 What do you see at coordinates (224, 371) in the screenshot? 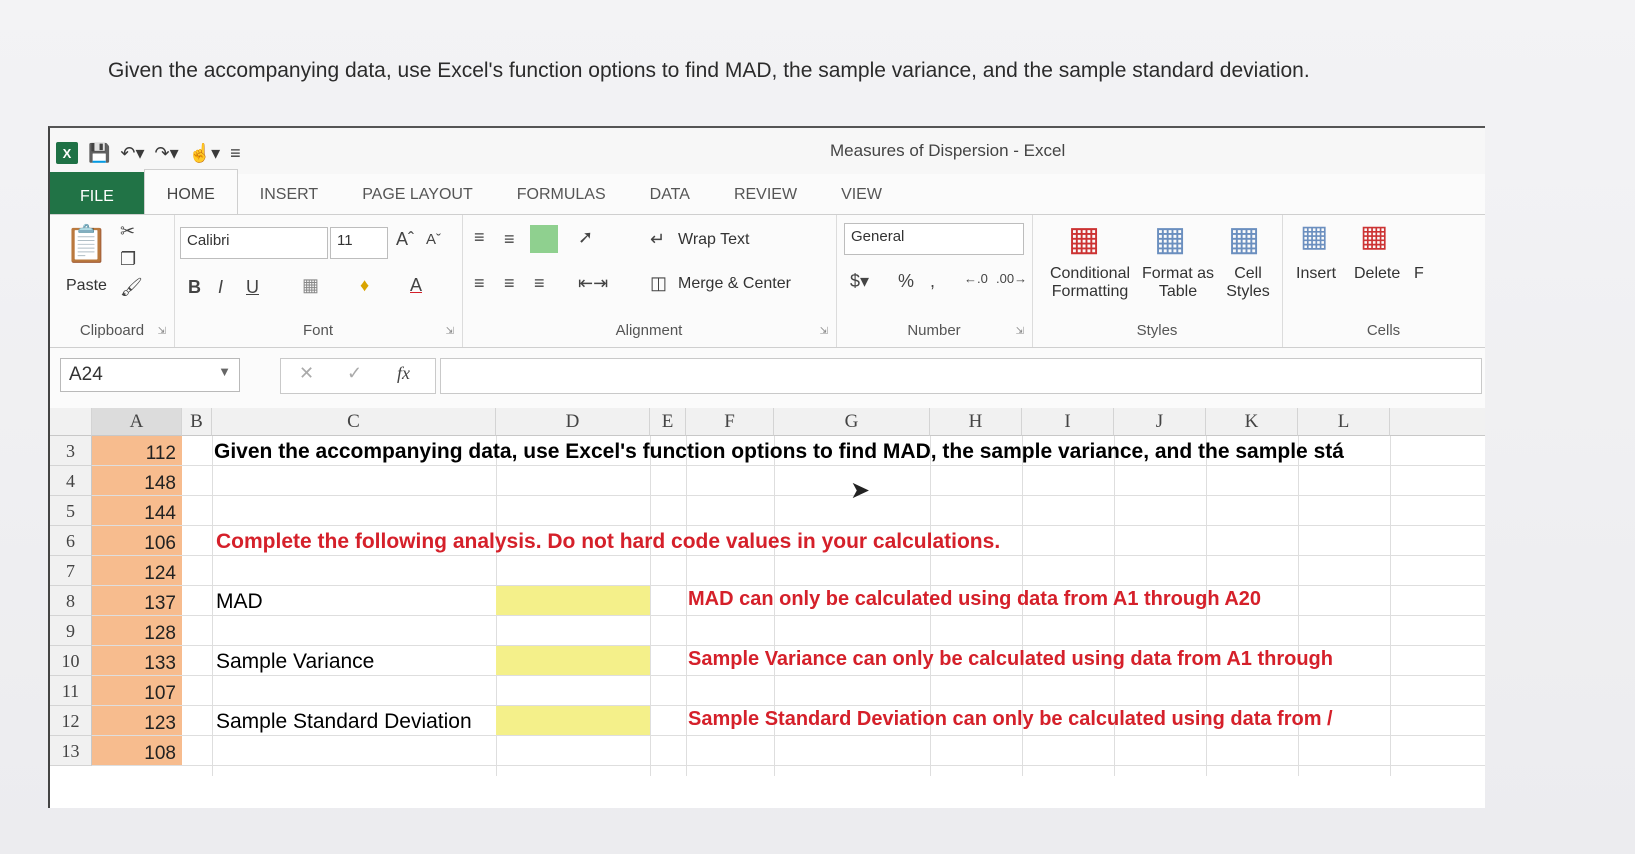
I see `name-box-dropdown-icon: ▼` at bounding box center [224, 371].